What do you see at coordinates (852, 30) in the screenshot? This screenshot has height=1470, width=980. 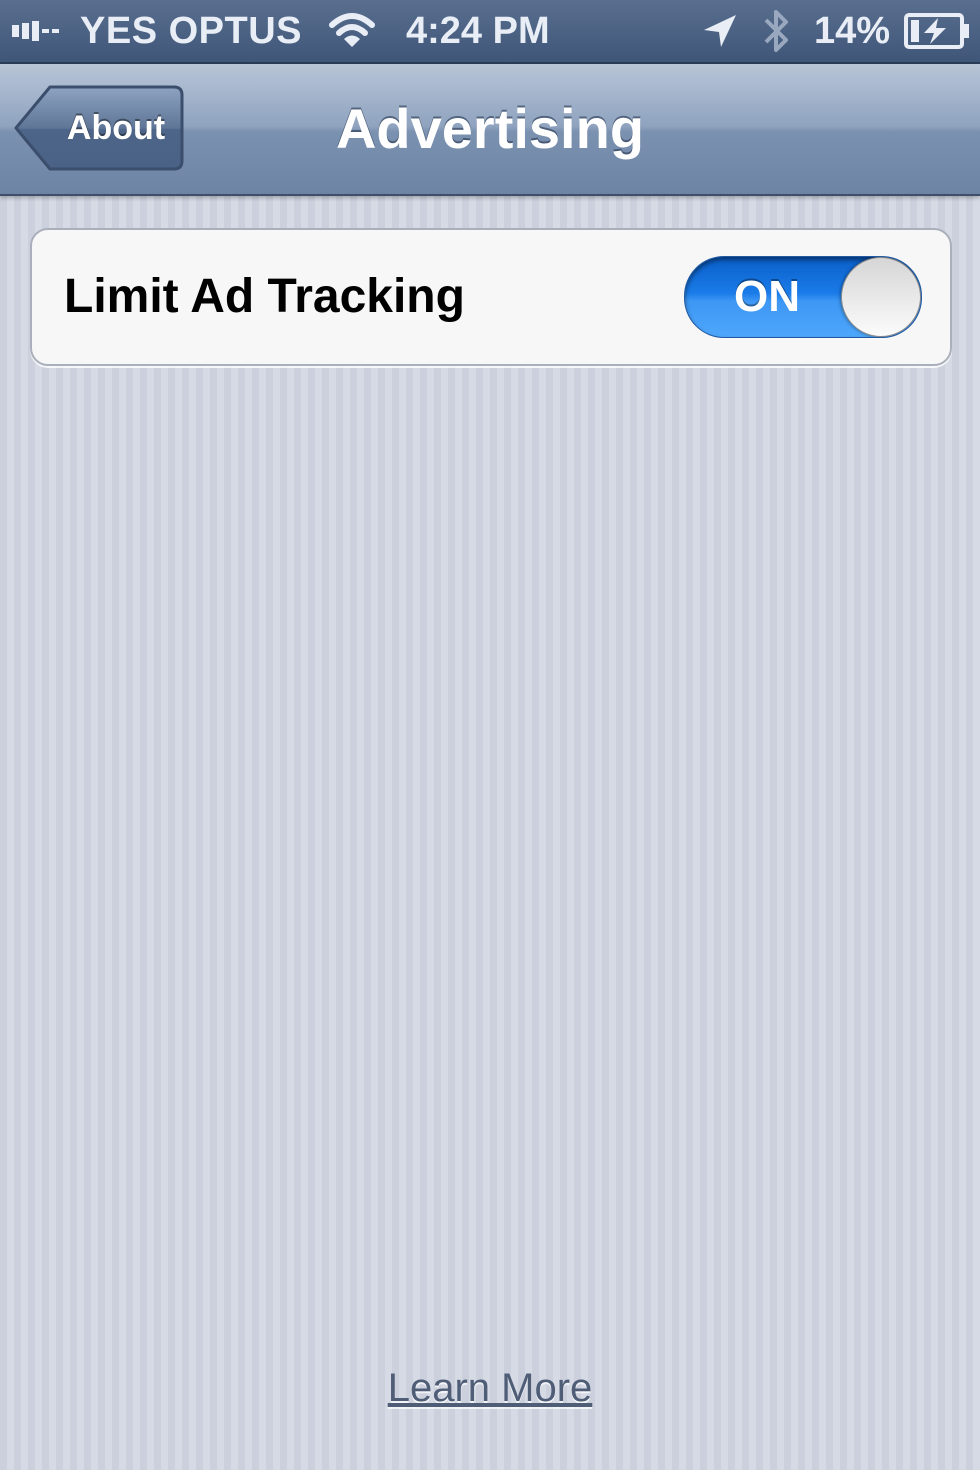 I see `battery-percent: 14%` at bounding box center [852, 30].